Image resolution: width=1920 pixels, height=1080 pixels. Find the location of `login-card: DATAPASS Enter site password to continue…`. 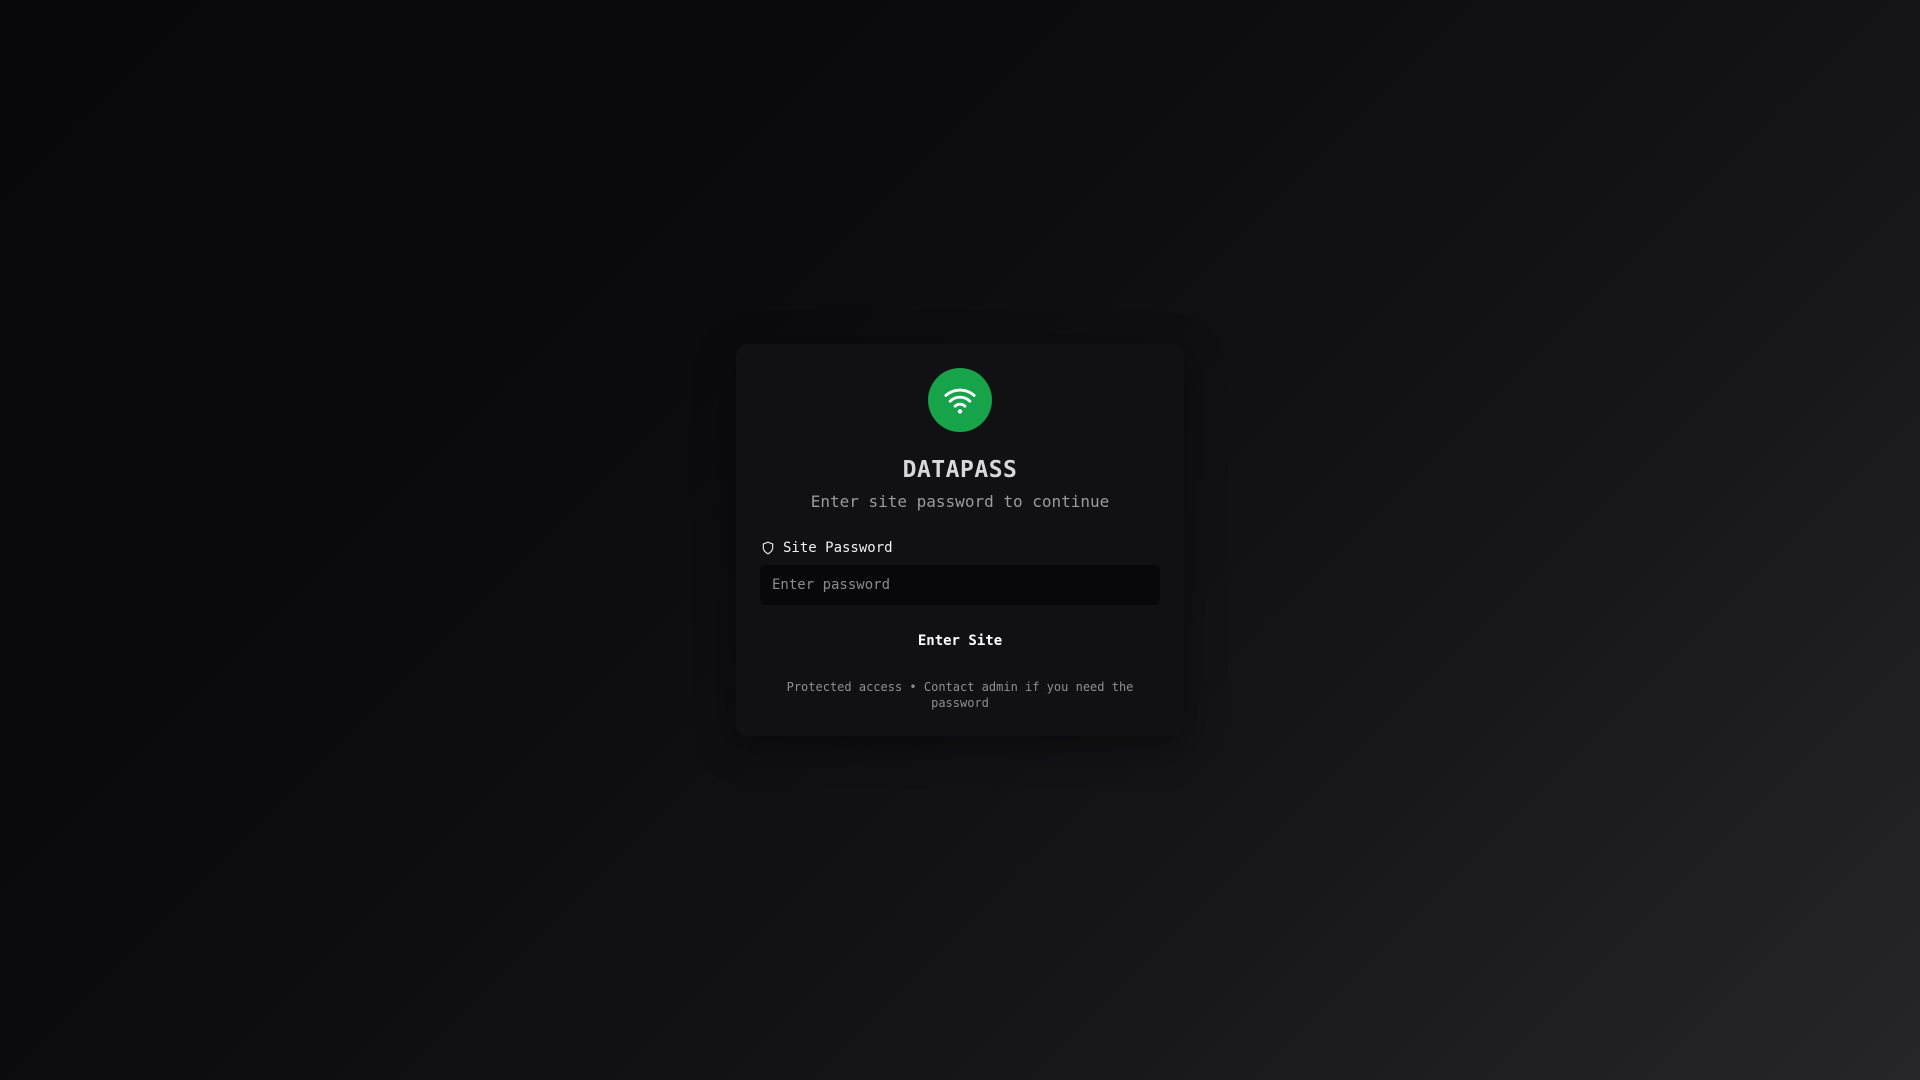

login-card: DATAPASS Enter site password to continue… is located at coordinates (960, 540).